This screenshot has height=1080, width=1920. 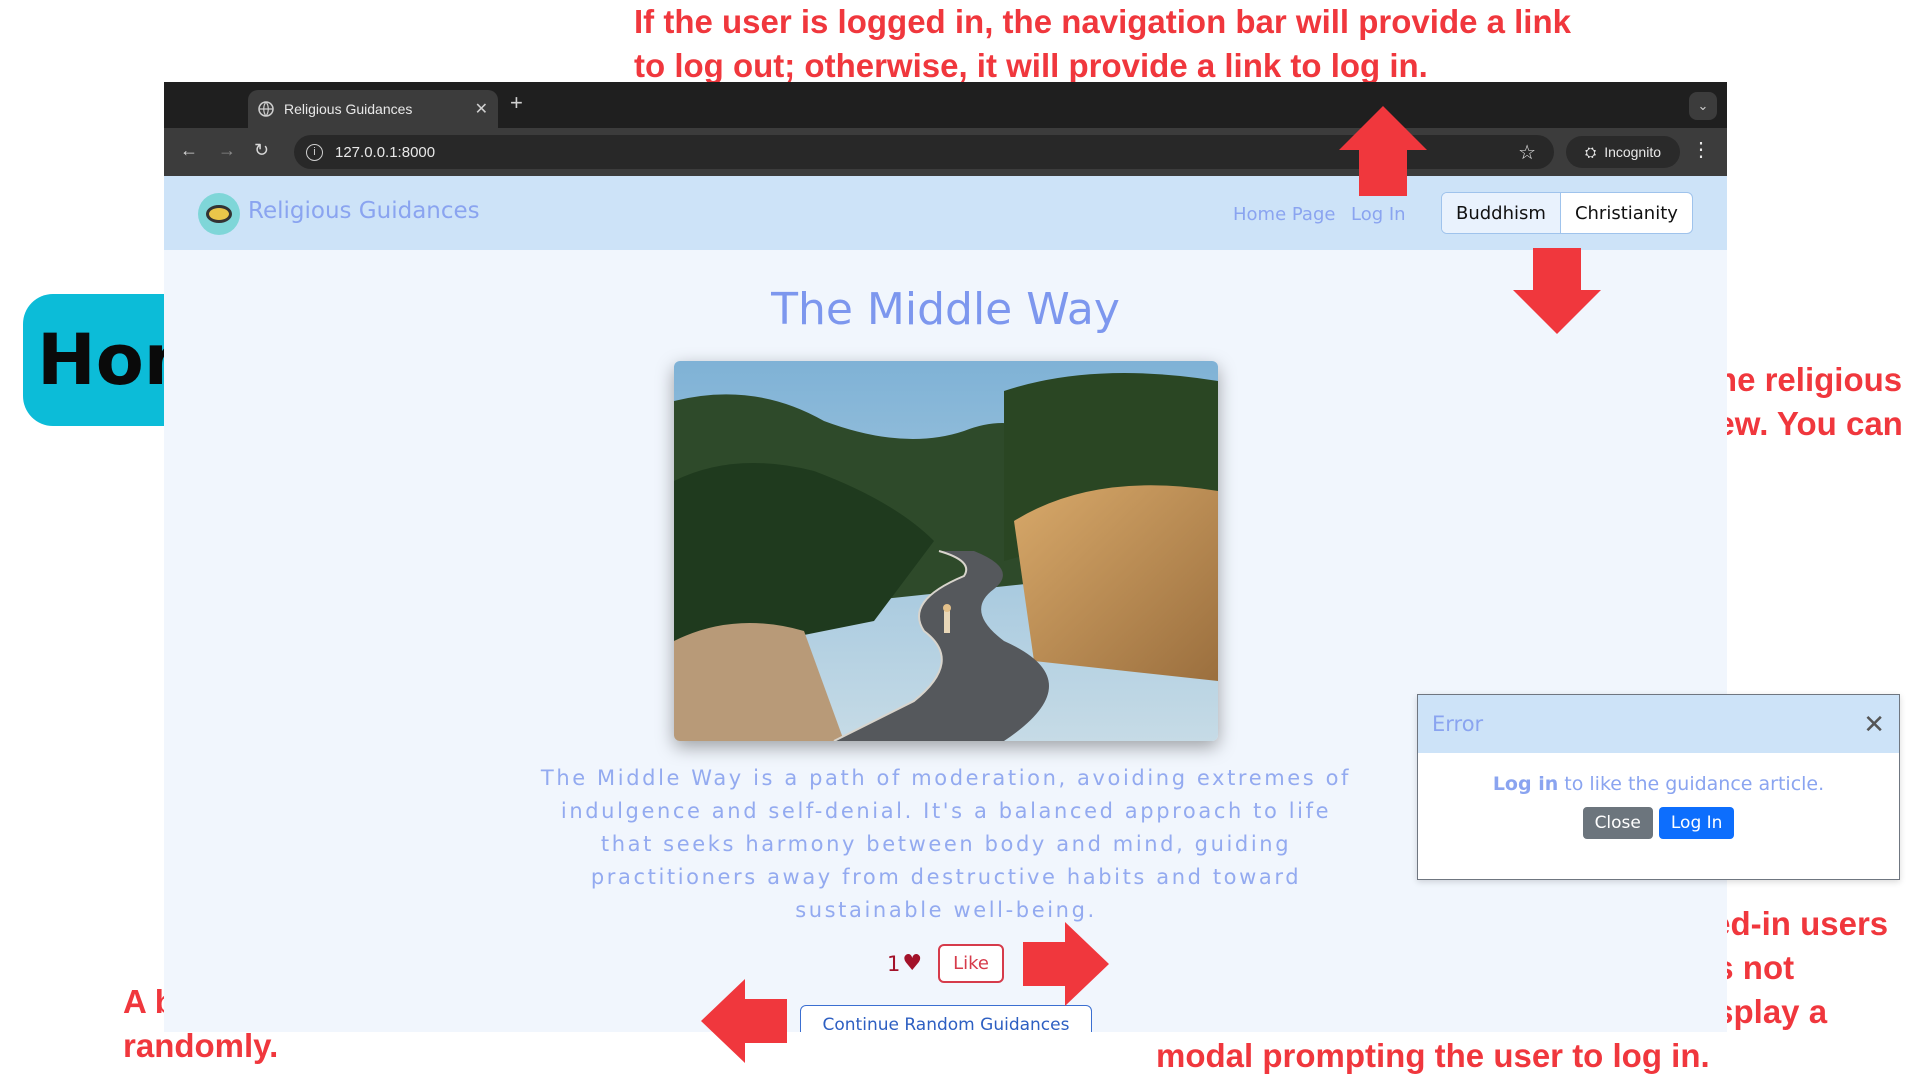 What do you see at coordinates (1525, 784) in the screenshot?
I see `modal-login-link: Log in` at bounding box center [1525, 784].